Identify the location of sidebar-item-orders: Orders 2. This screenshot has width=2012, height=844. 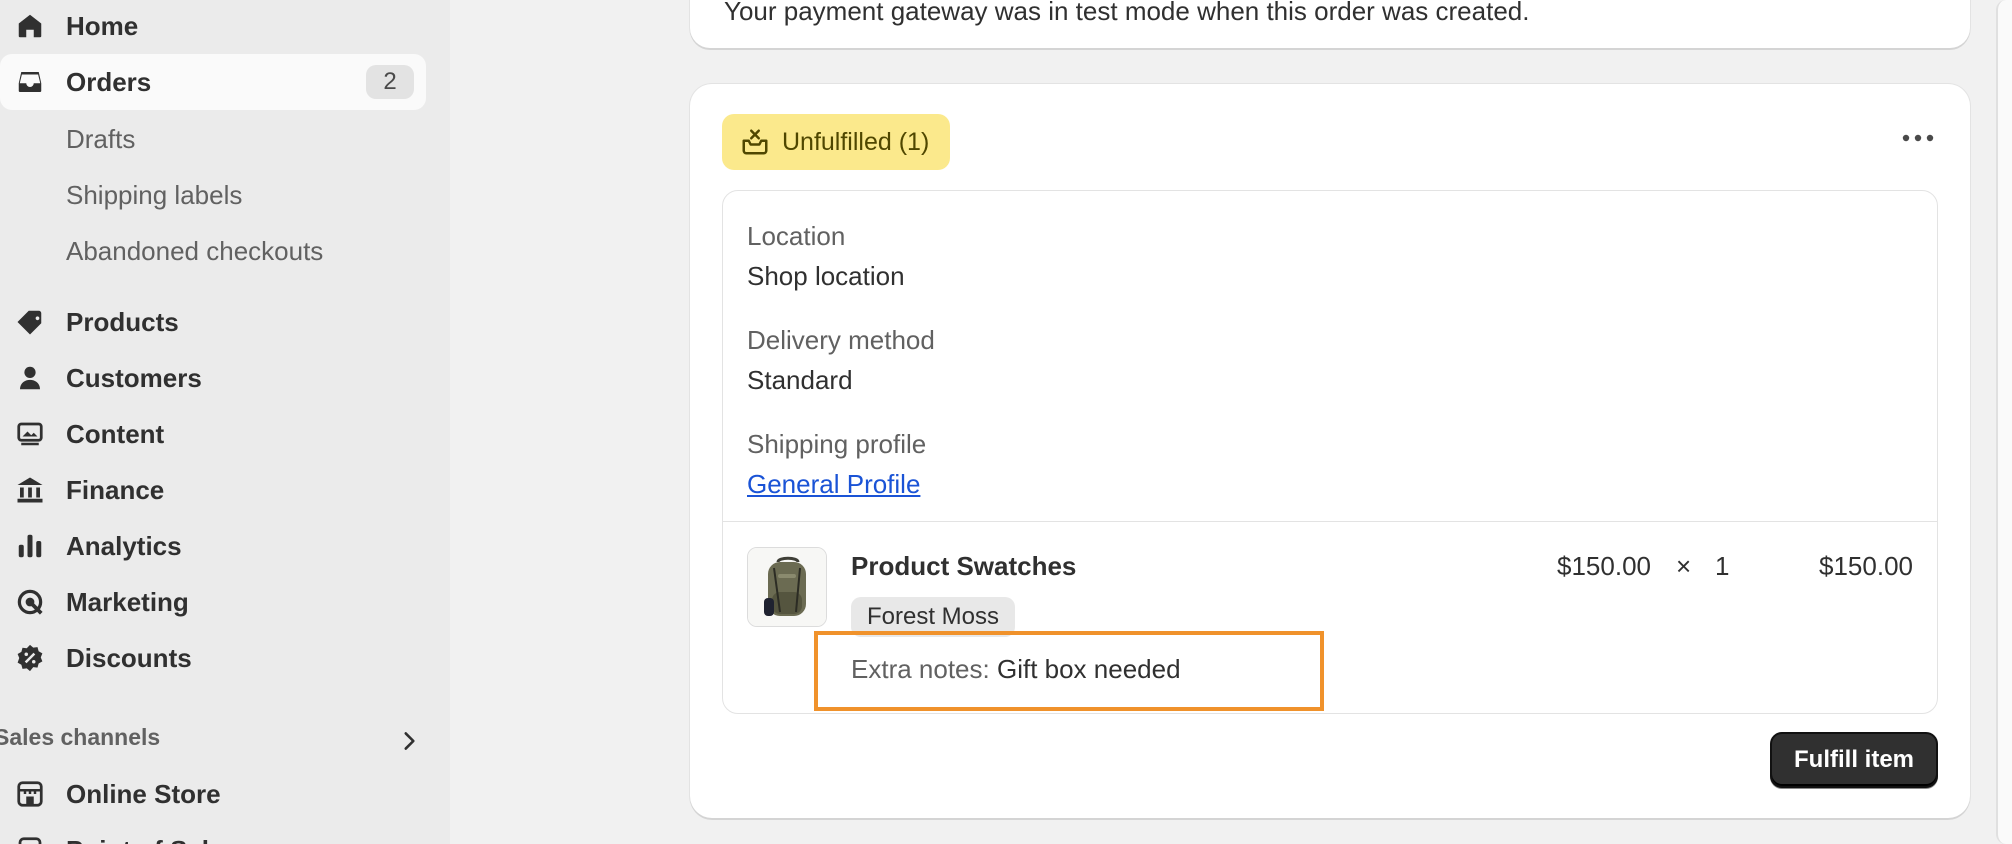
(213, 82).